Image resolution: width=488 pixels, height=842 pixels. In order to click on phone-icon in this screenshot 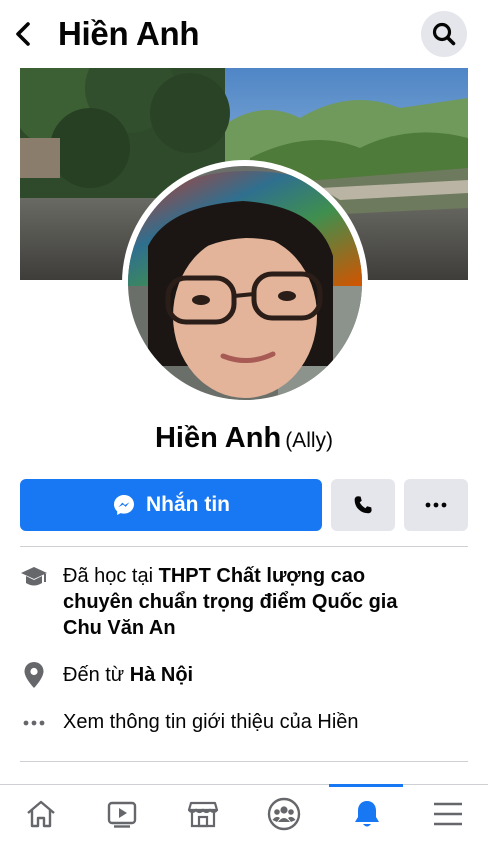, I will do `click(363, 505)`.